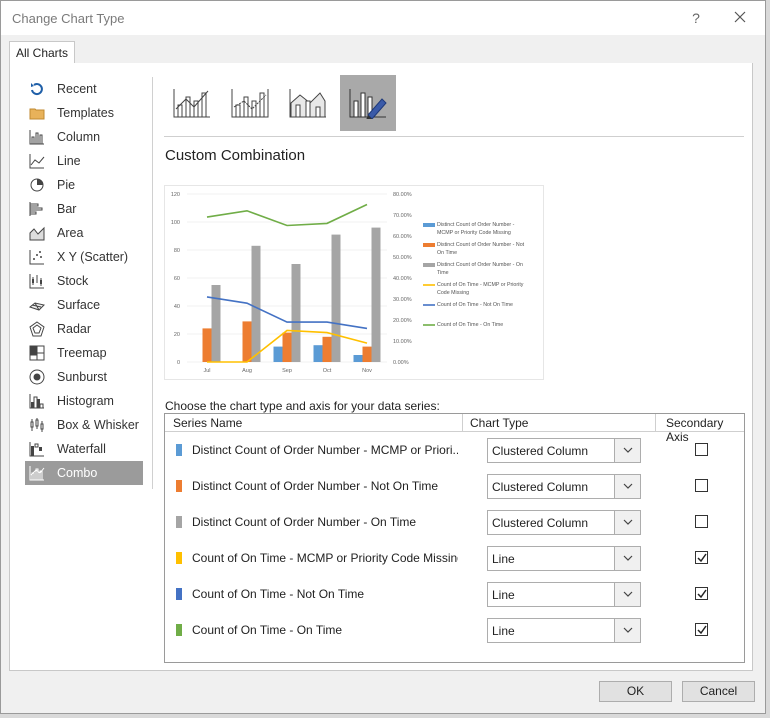  Describe the element at coordinates (402, 279) in the screenshot. I see `y2-tick-label: 40.00%` at that location.